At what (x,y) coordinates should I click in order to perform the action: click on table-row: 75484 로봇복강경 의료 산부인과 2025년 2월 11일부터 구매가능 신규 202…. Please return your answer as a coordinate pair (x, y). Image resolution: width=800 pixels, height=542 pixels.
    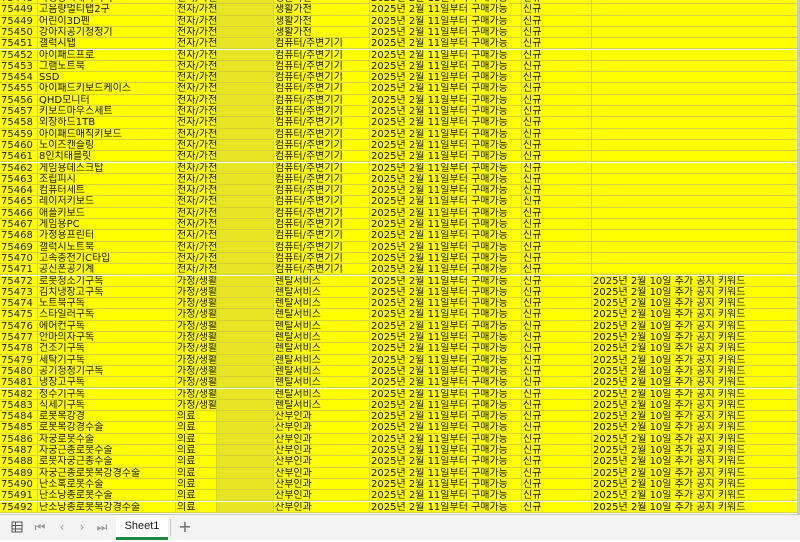
    Looking at the image, I should click on (400, 417).